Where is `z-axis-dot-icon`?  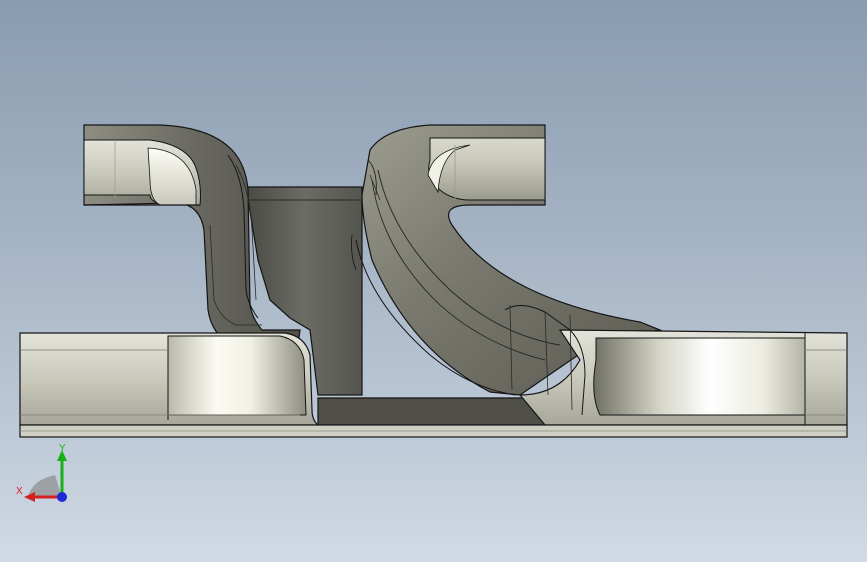 z-axis-dot-icon is located at coordinates (62, 497).